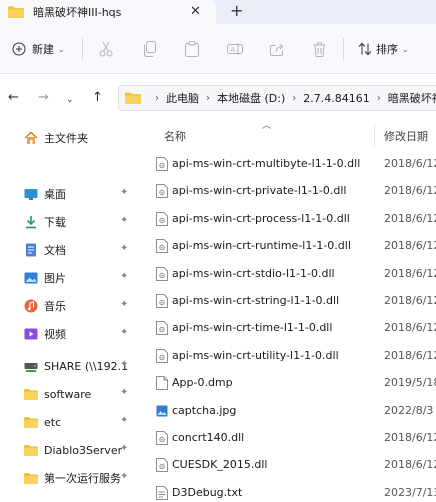 The width and height of the screenshot is (436, 502). What do you see at coordinates (410, 492) in the screenshot?
I see `file-modified-date: 2023/7/13` at bounding box center [410, 492].